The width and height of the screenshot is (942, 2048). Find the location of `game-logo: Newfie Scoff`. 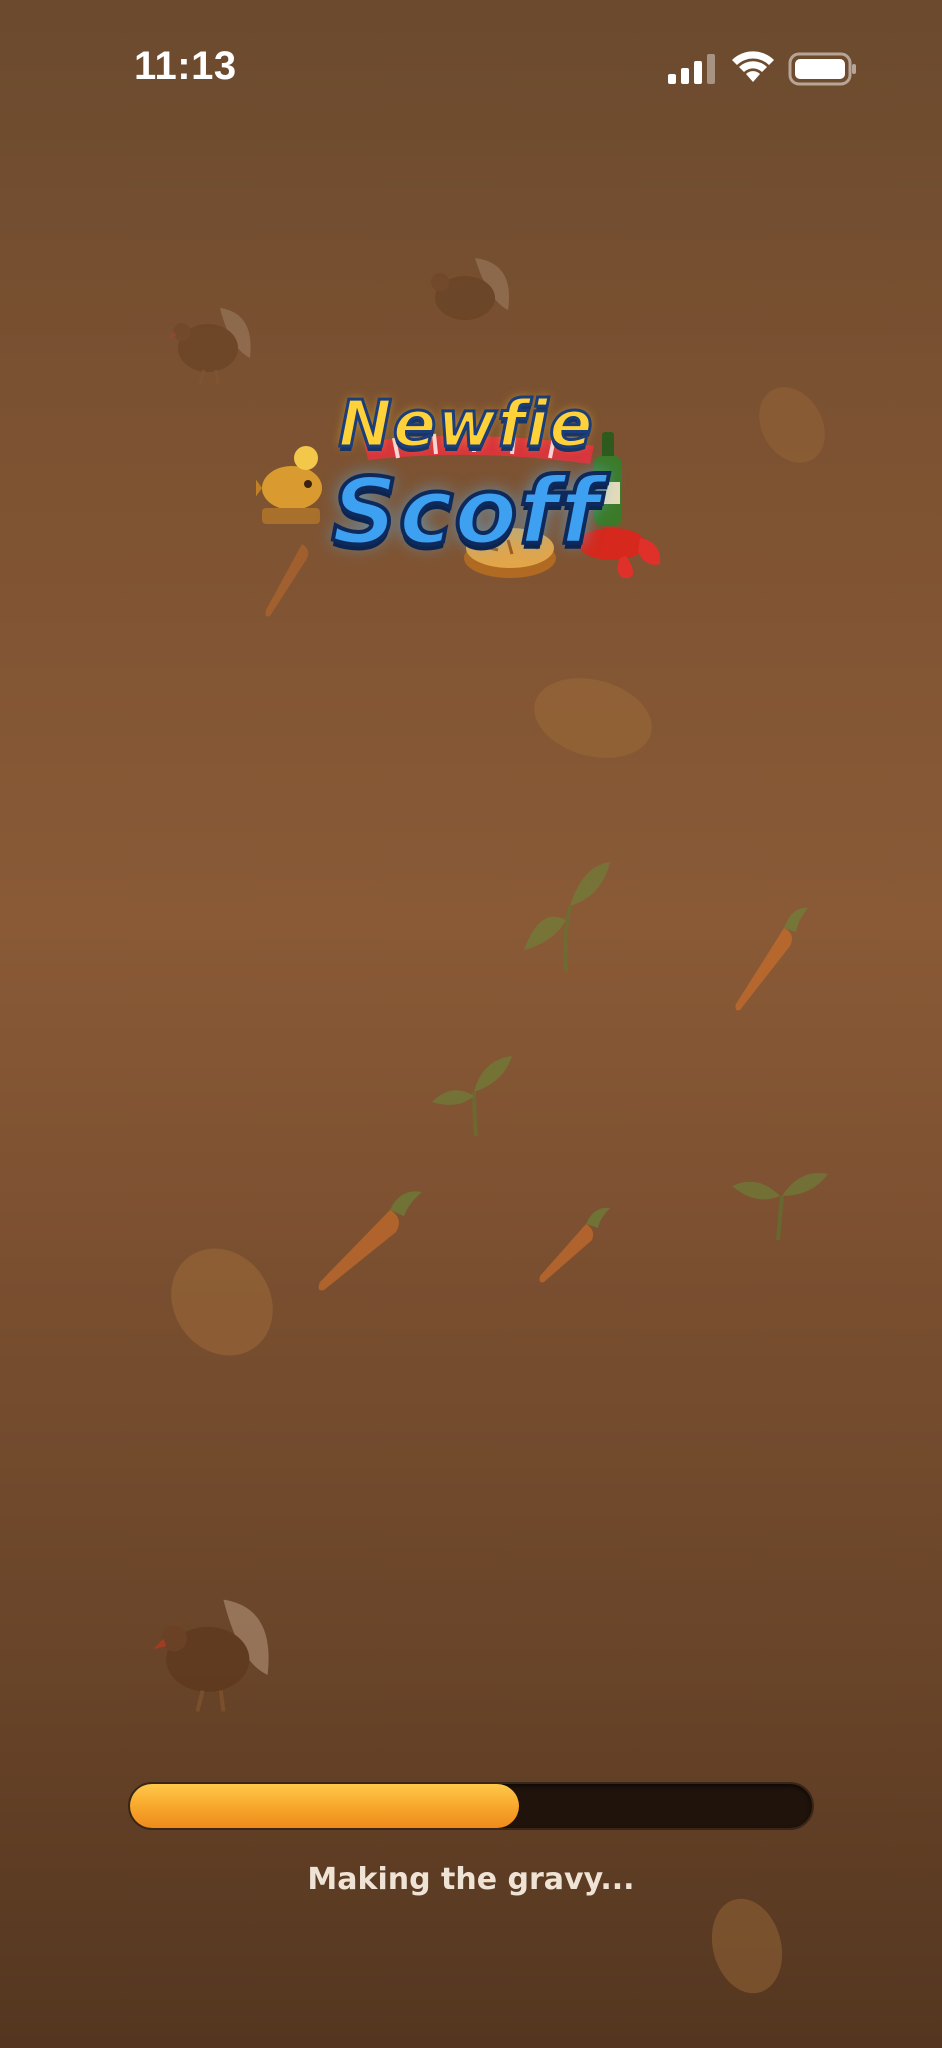

game-logo: Newfie Scoff is located at coordinates (463, 485).